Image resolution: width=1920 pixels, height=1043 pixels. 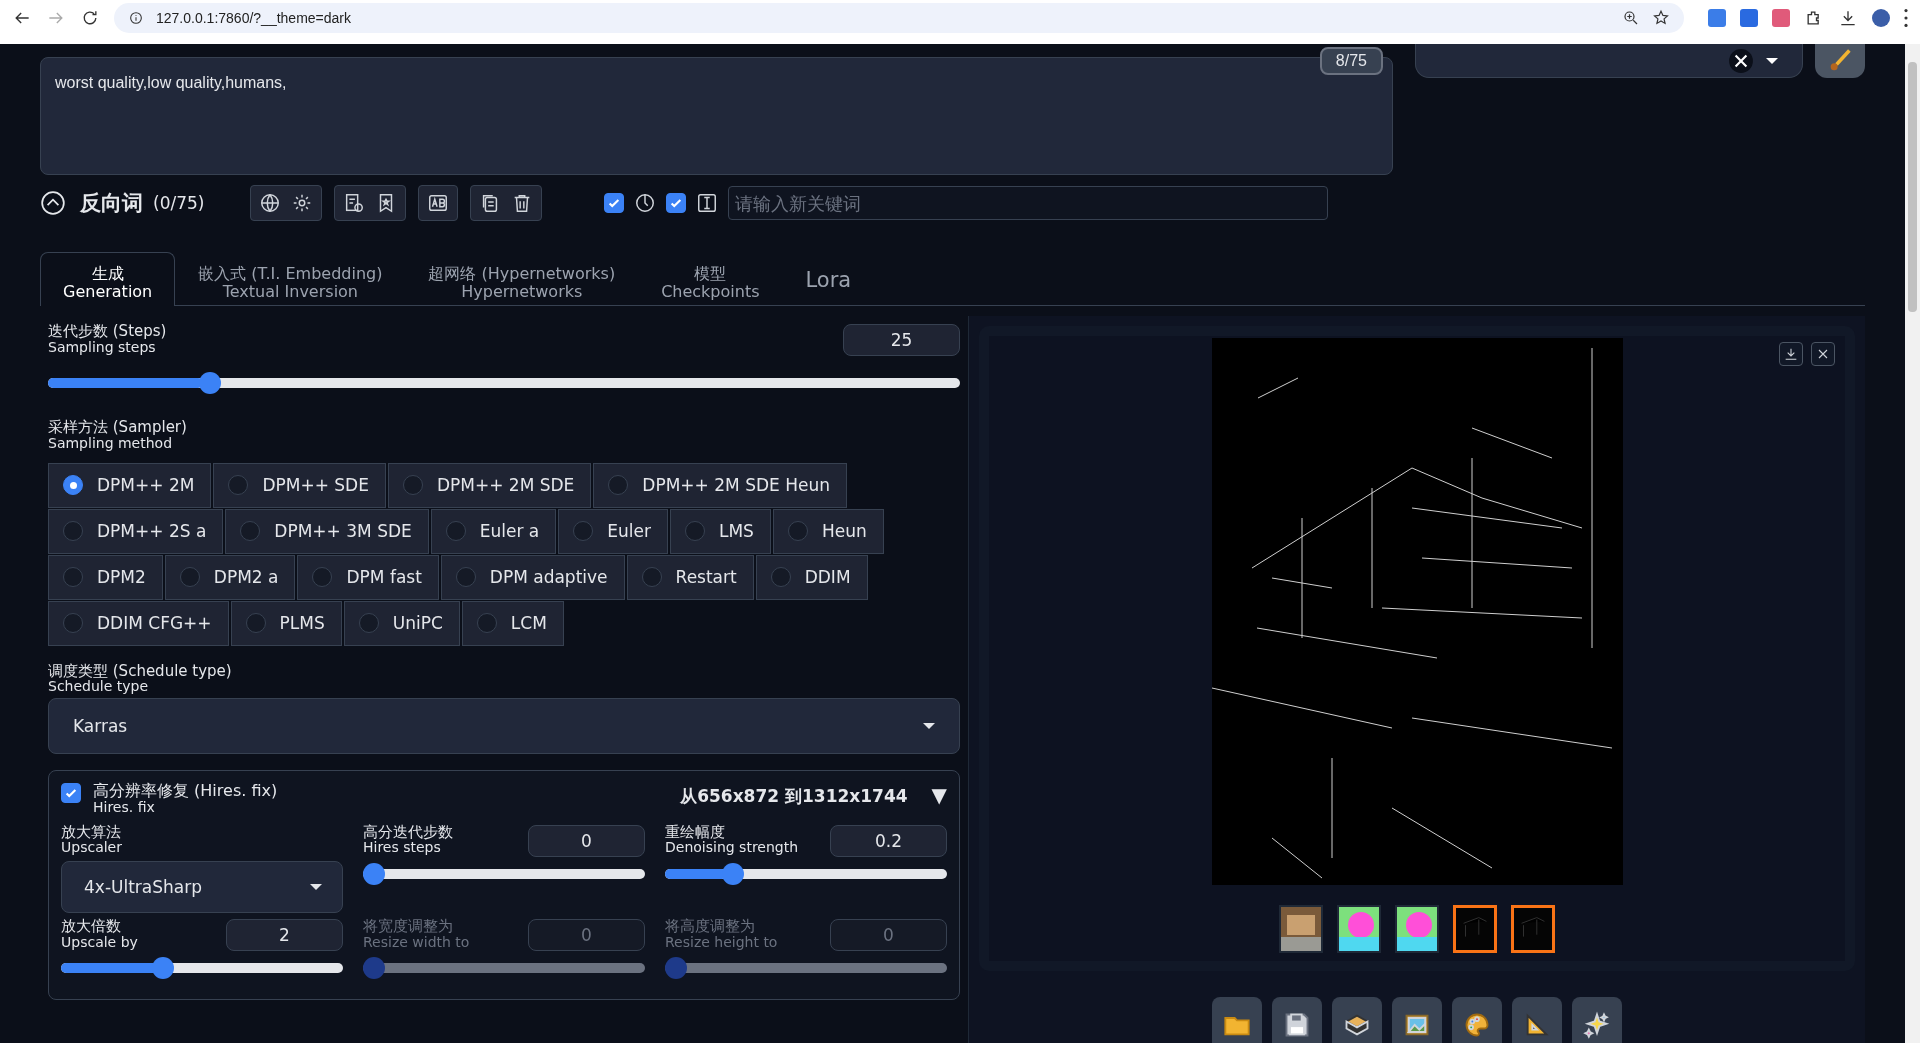 I want to click on sampler-option: DPM2 a, so click(x=230, y=577).